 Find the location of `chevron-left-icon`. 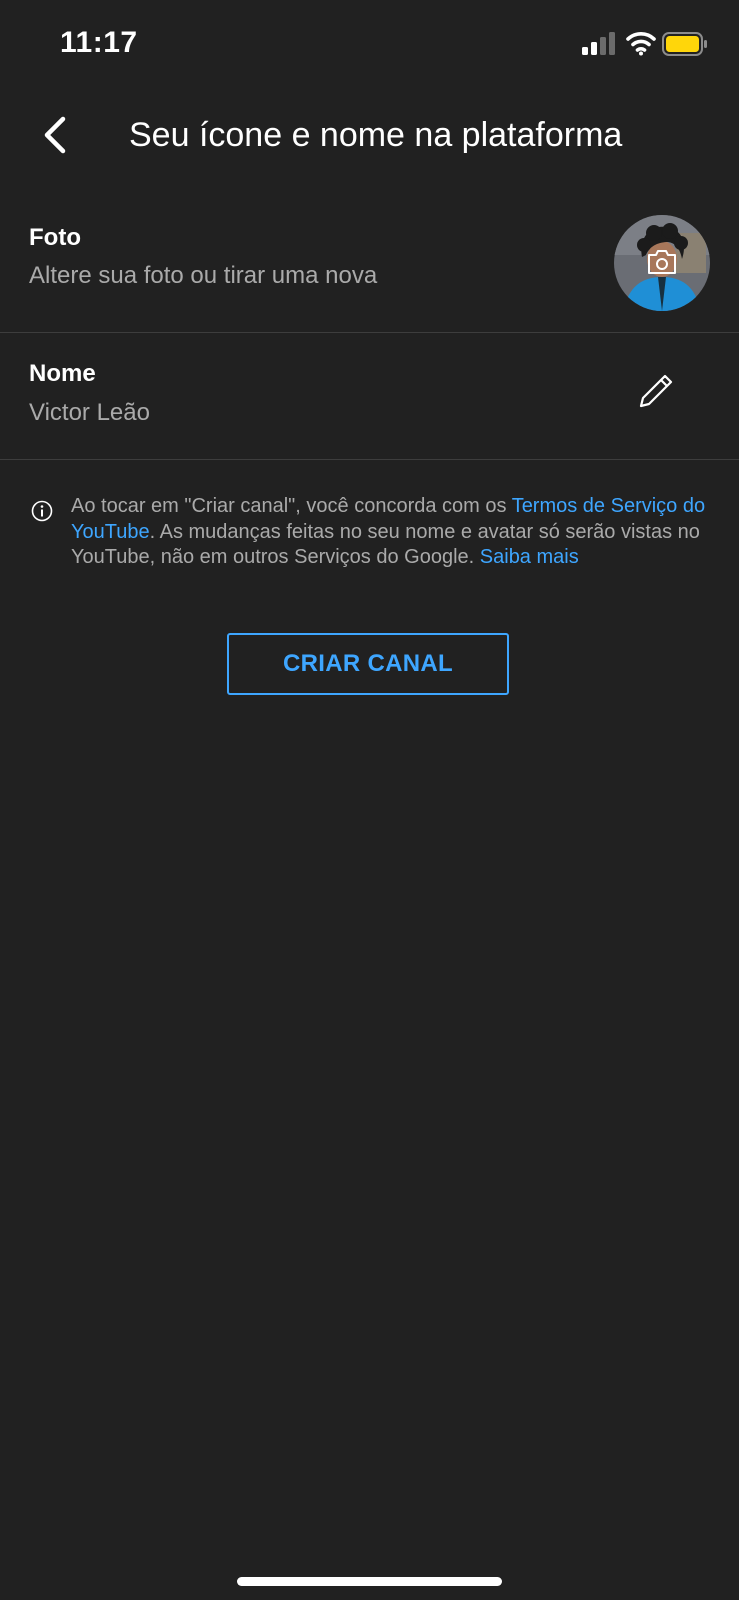

chevron-left-icon is located at coordinates (55, 135).